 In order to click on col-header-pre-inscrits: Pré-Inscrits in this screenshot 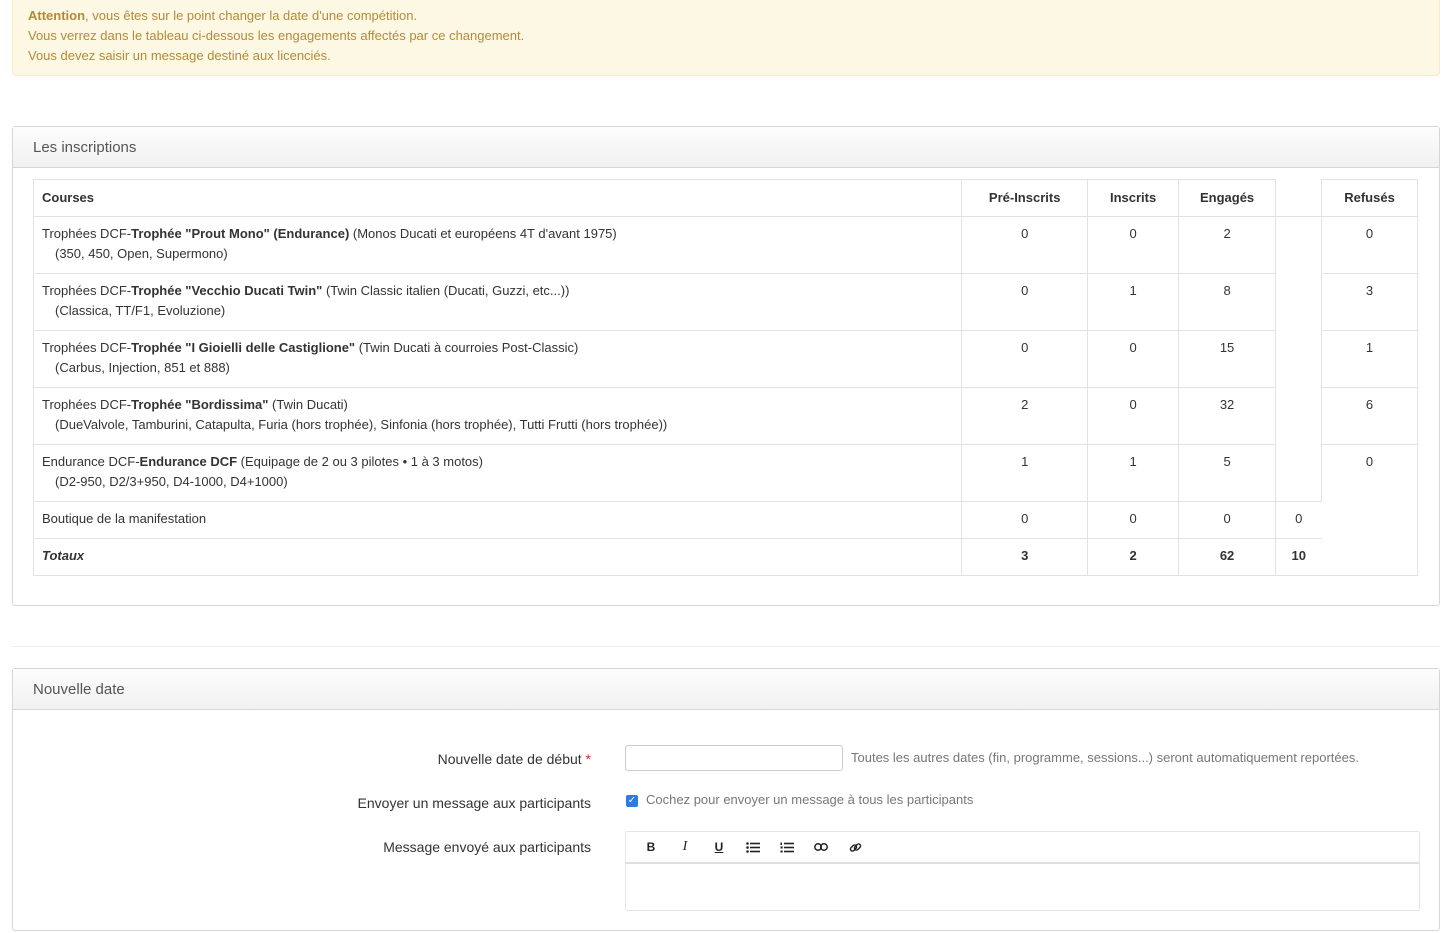, I will do `click(1025, 198)`.